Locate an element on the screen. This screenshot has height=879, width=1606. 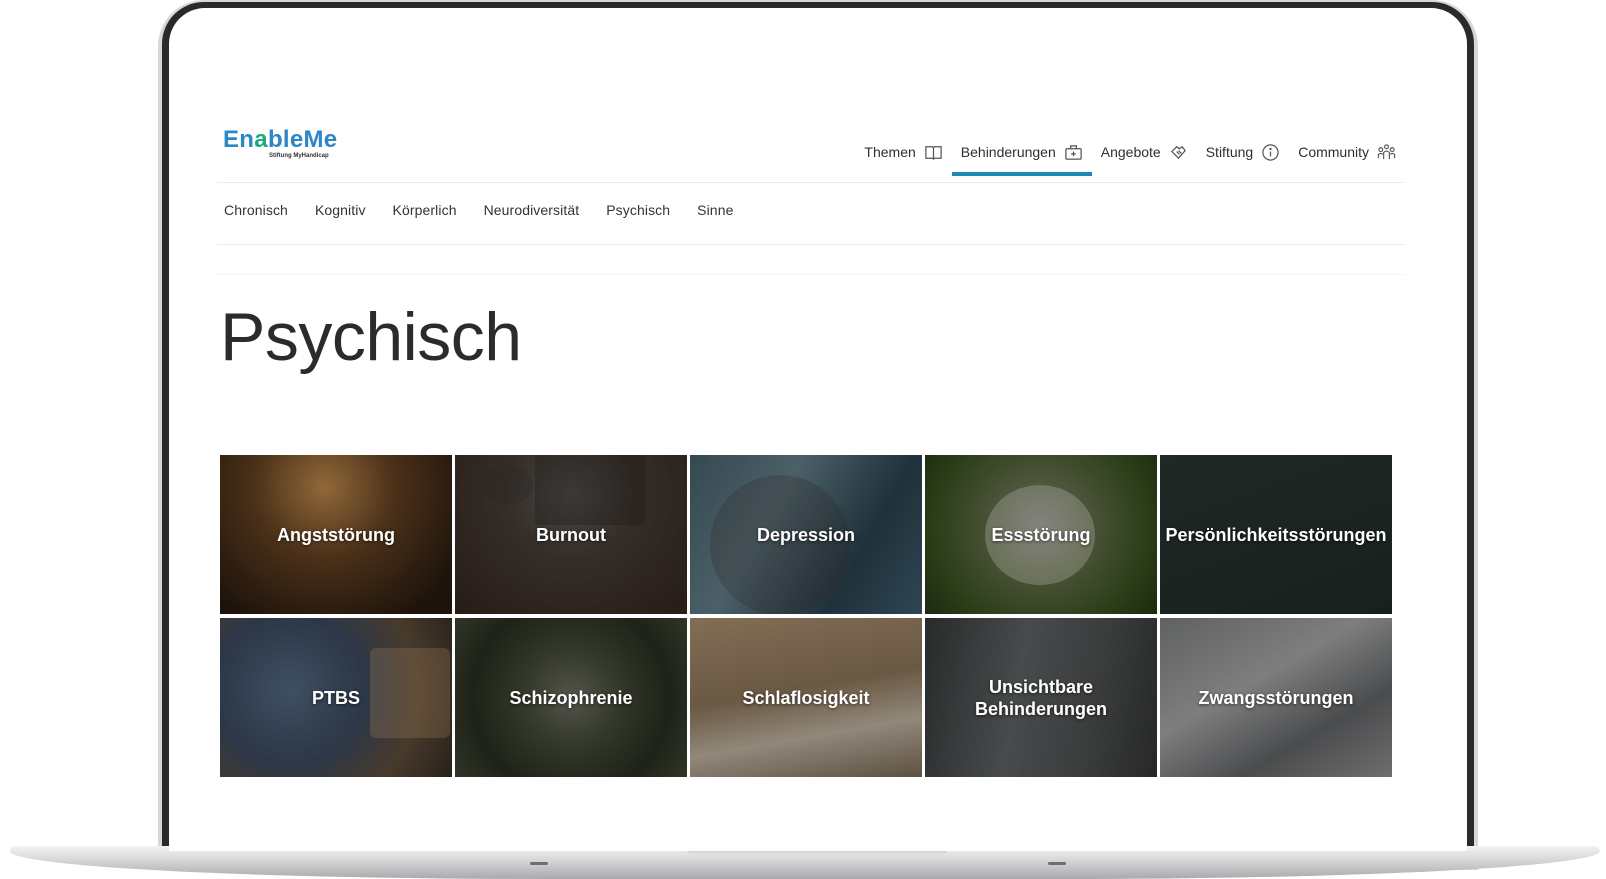
nav-item-angebote: Angebote is located at coordinates (1144, 152).